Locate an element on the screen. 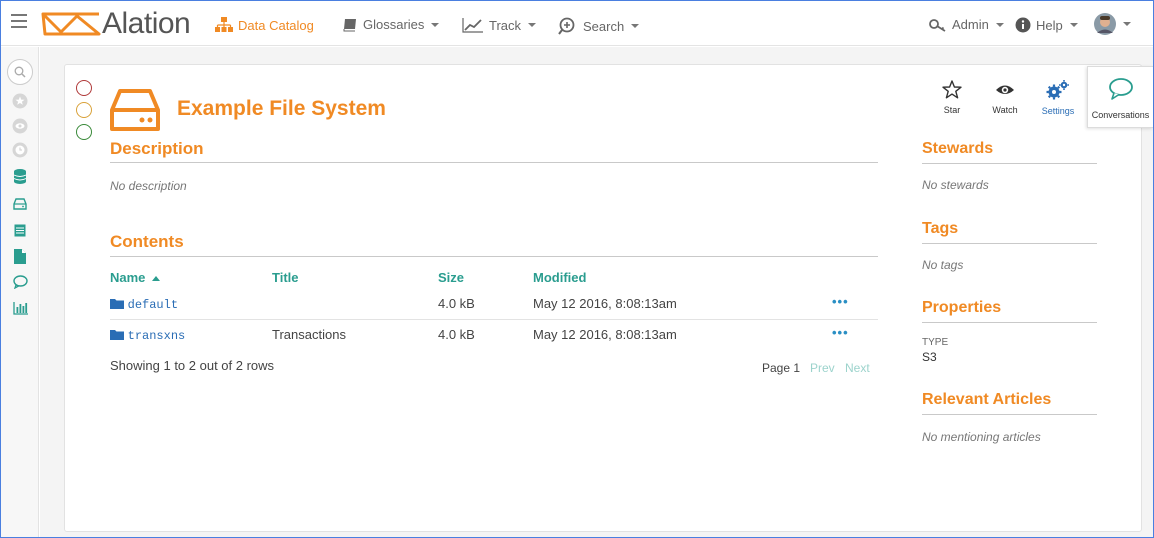 The width and height of the screenshot is (1154, 538). user-menu is located at coordinates (1112, 24).